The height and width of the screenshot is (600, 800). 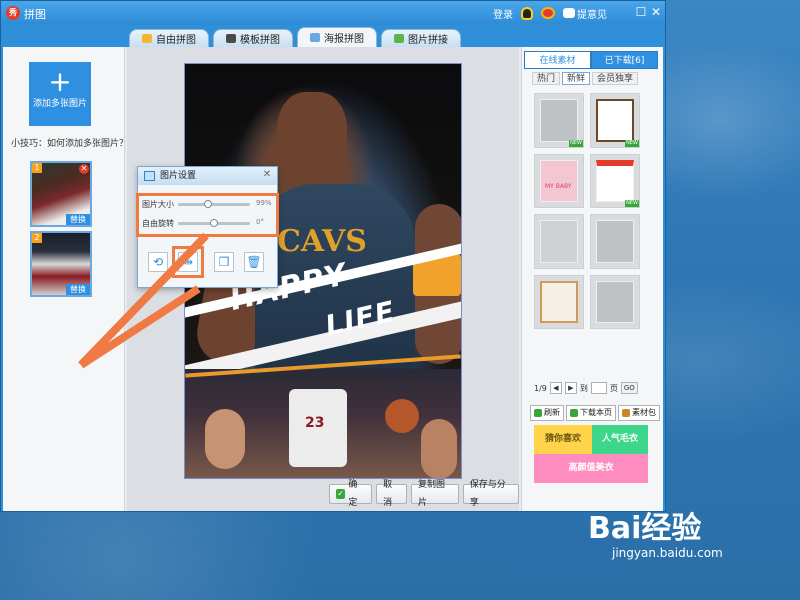 I want to click on download-icon, so click(x=574, y=413).